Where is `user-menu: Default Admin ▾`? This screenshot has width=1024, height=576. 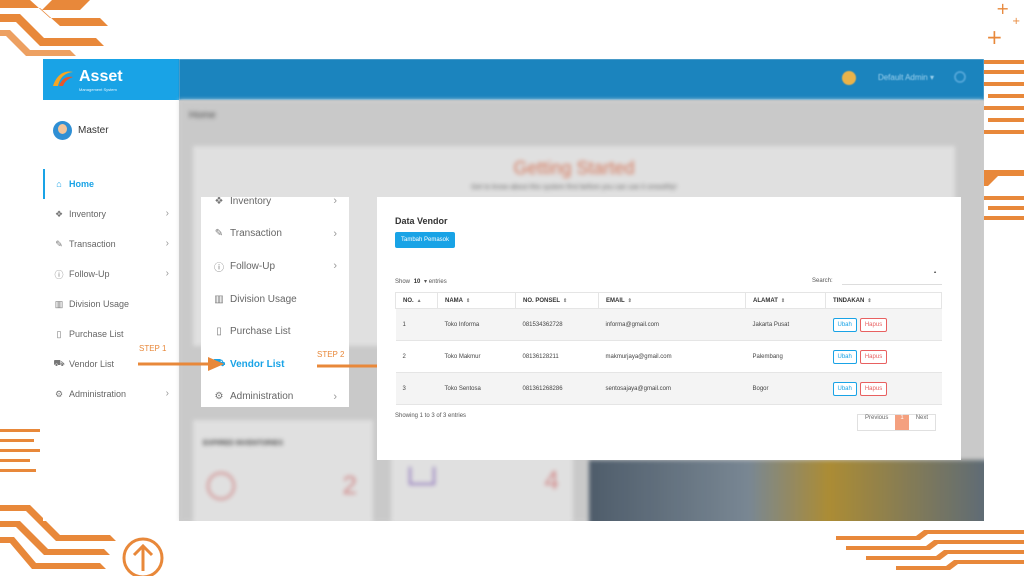
user-menu: Default Admin ▾ is located at coordinates (906, 77).